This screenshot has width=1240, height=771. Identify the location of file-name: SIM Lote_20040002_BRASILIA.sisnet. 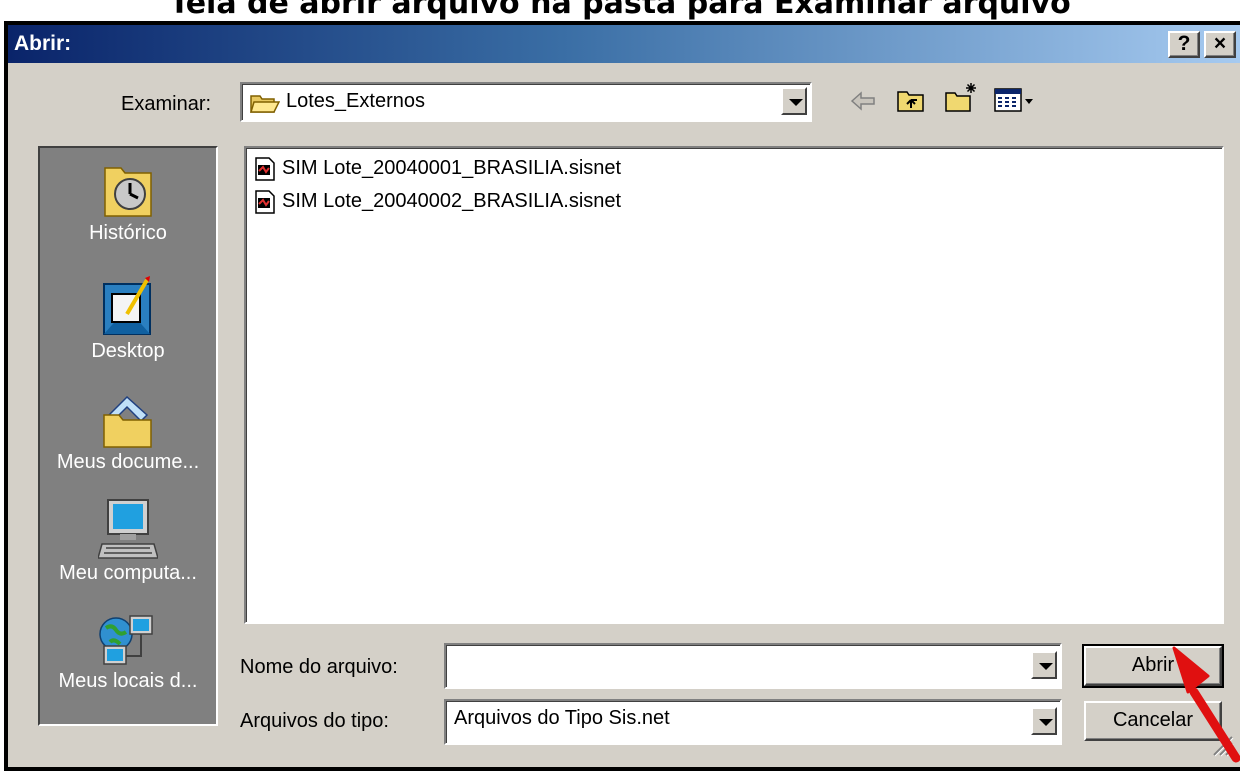
(452, 201).